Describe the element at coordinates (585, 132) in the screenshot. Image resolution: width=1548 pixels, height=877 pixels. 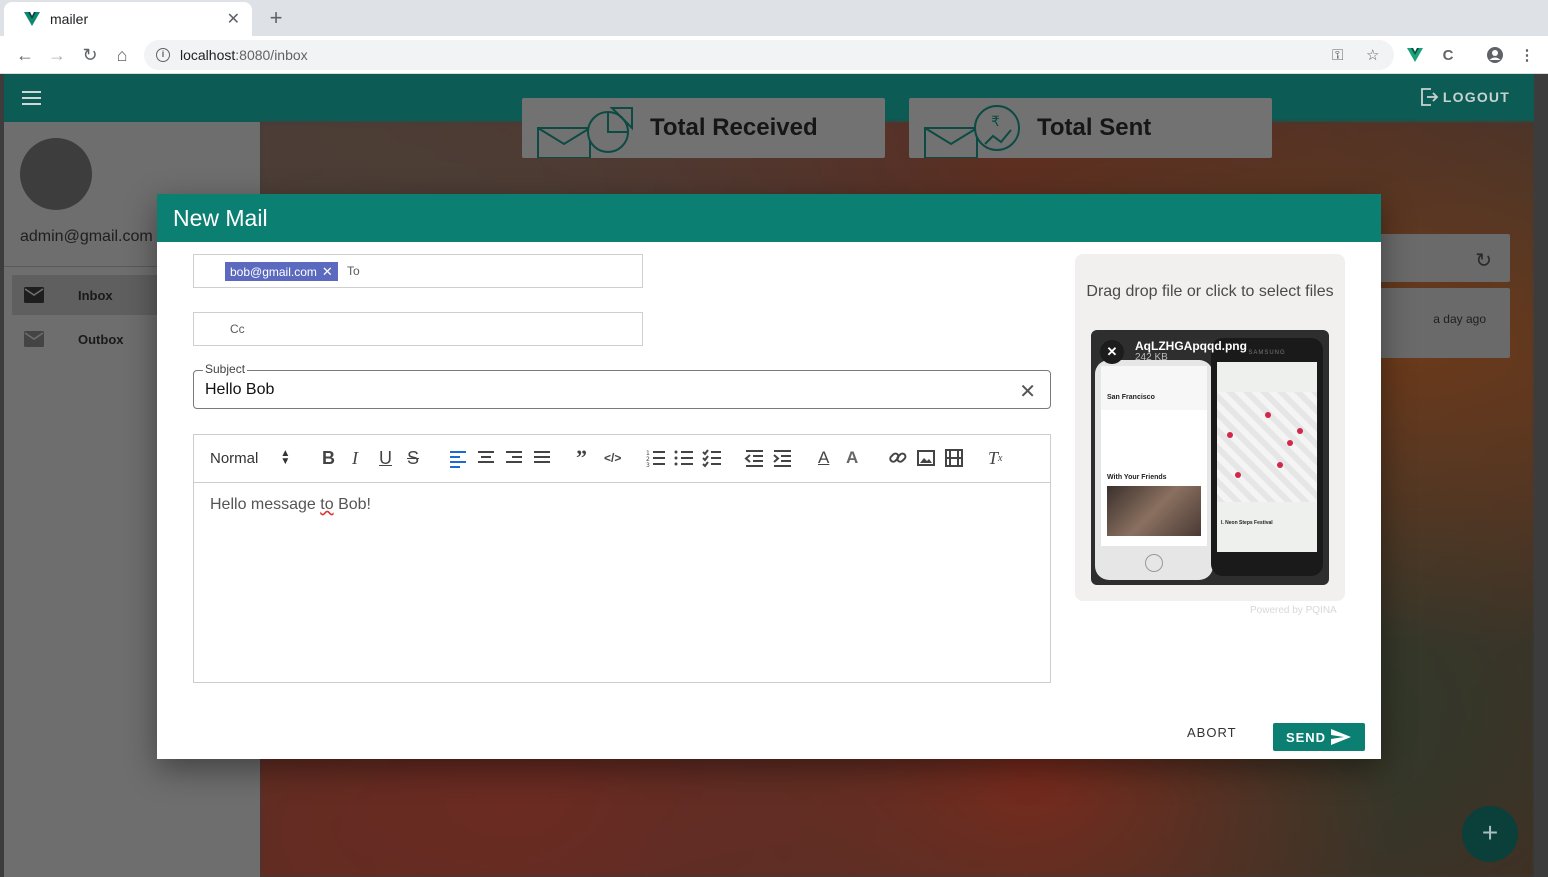
I see `received-chart-icon` at that location.